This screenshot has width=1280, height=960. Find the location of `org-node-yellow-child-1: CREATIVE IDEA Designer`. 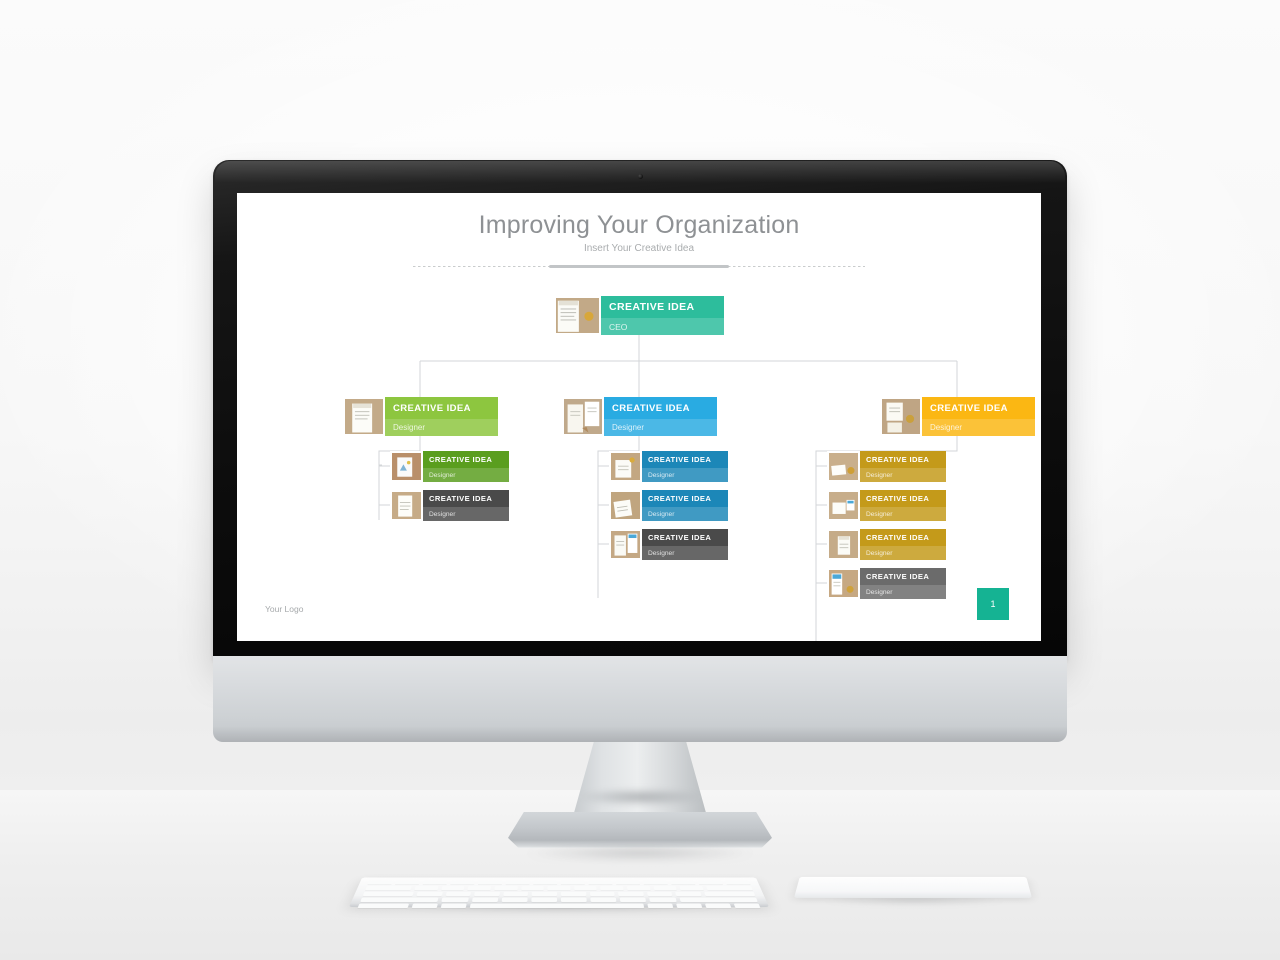

org-node-yellow-child-1: CREATIVE IDEA Designer is located at coordinates (886, 466).